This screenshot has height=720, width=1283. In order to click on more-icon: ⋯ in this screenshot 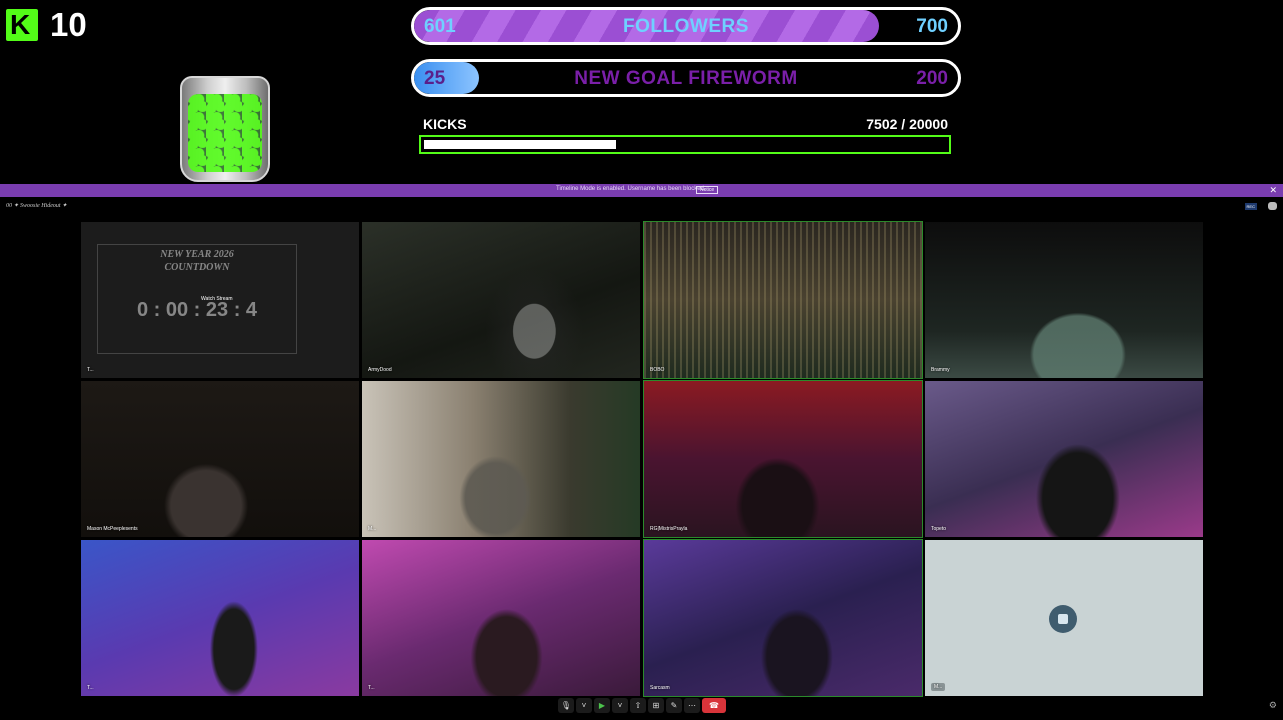, I will do `click(692, 705)`.